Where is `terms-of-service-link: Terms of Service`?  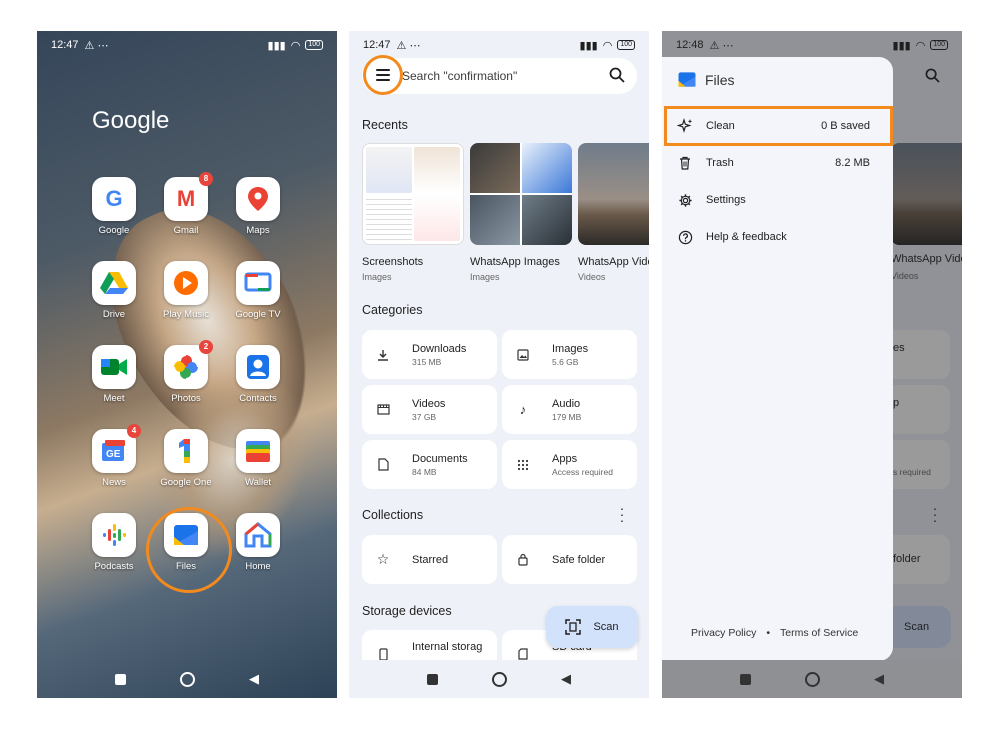 terms-of-service-link: Terms of Service is located at coordinates (819, 633).